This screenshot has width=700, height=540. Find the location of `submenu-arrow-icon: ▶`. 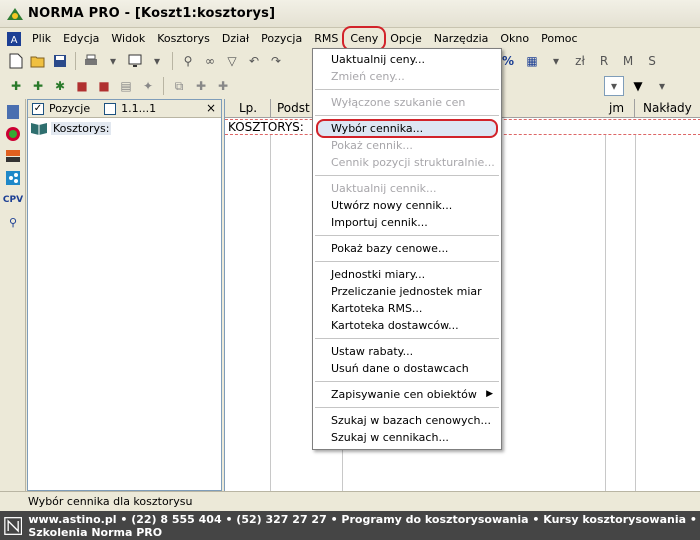

submenu-arrow-icon: ▶ is located at coordinates (489, 394).